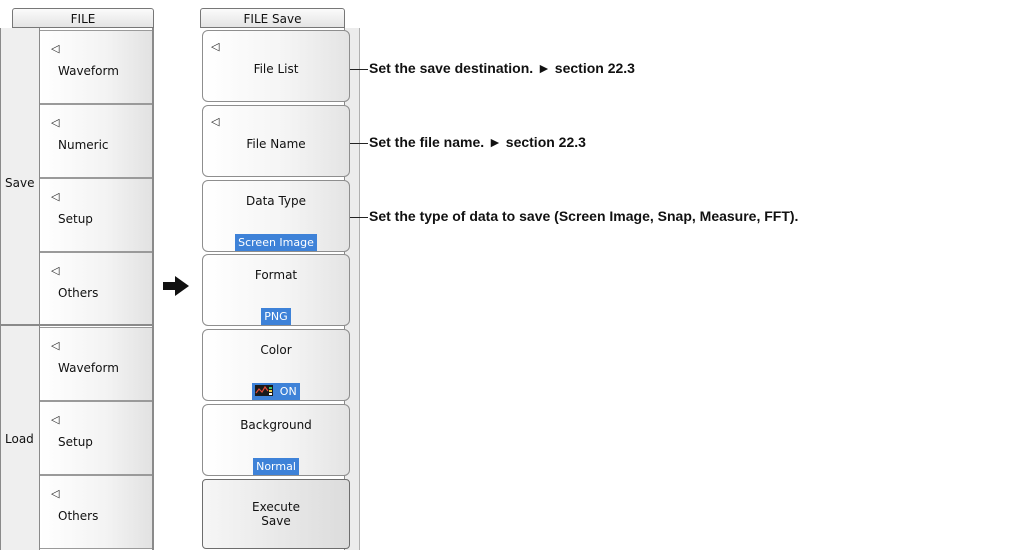 The width and height of the screenshot is (1030, 550). Describe the element at coordinates (88, 368) in the screenshot. I see `load-waveform-label: Waveform` at that location.